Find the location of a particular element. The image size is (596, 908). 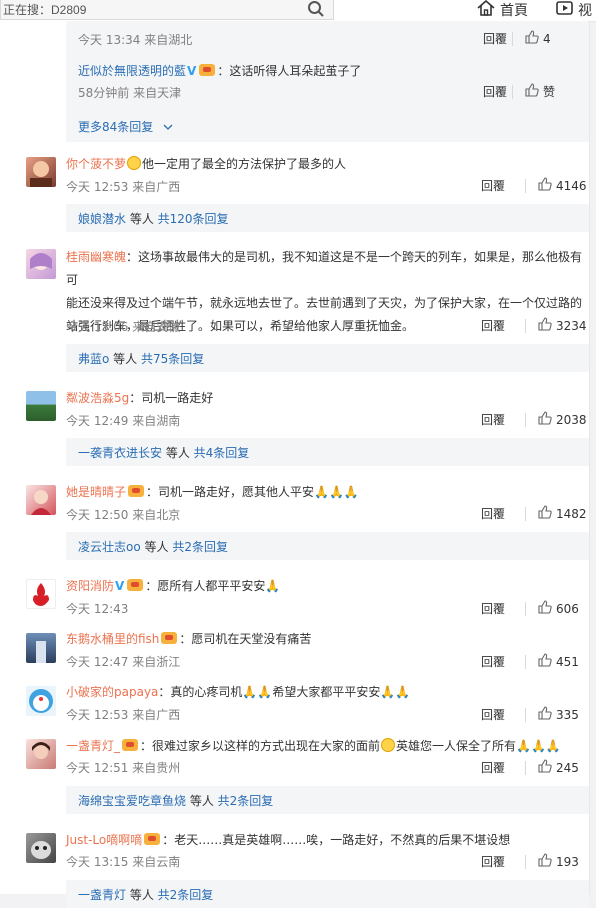

more-replies-link: 更多84条回复 is located at coordinates (125, 126).